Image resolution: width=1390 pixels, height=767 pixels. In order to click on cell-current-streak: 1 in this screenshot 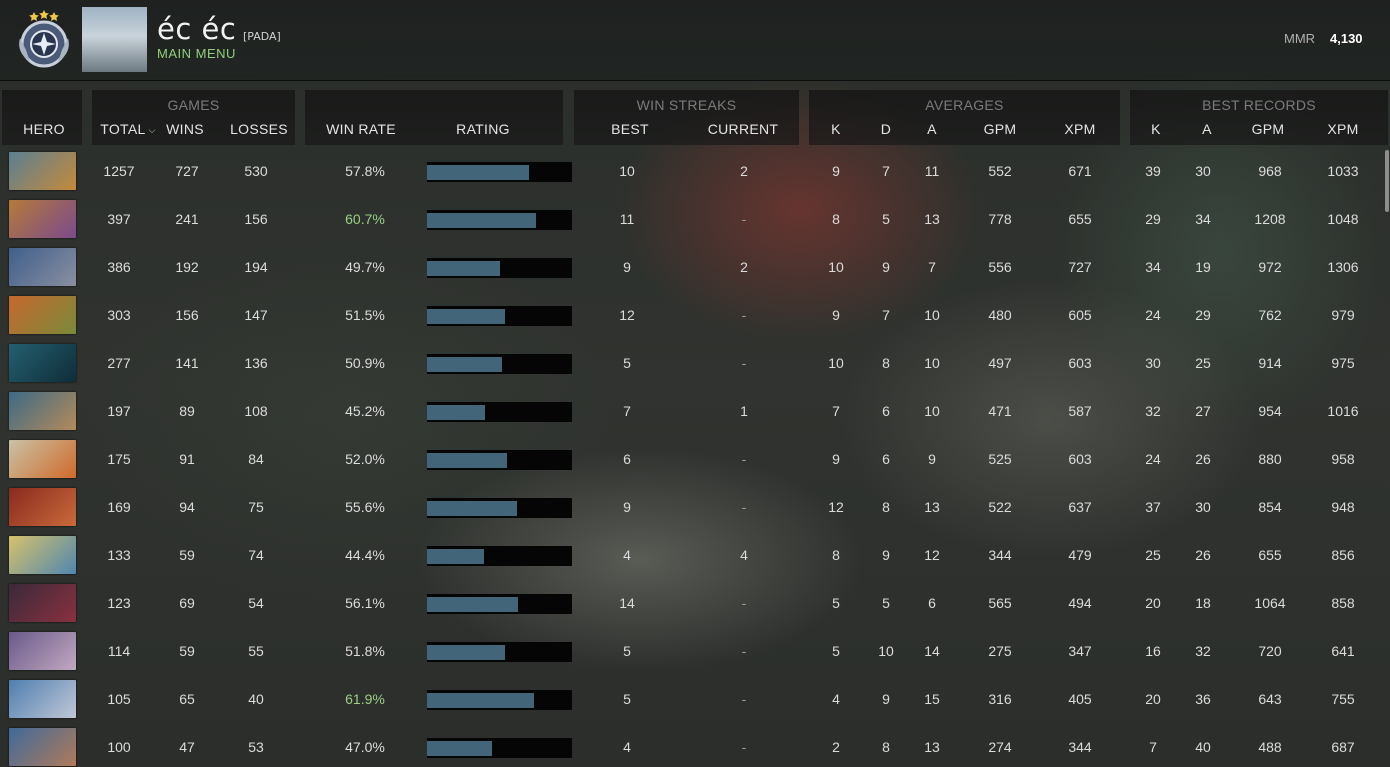, I will do `click(744, 411)`.